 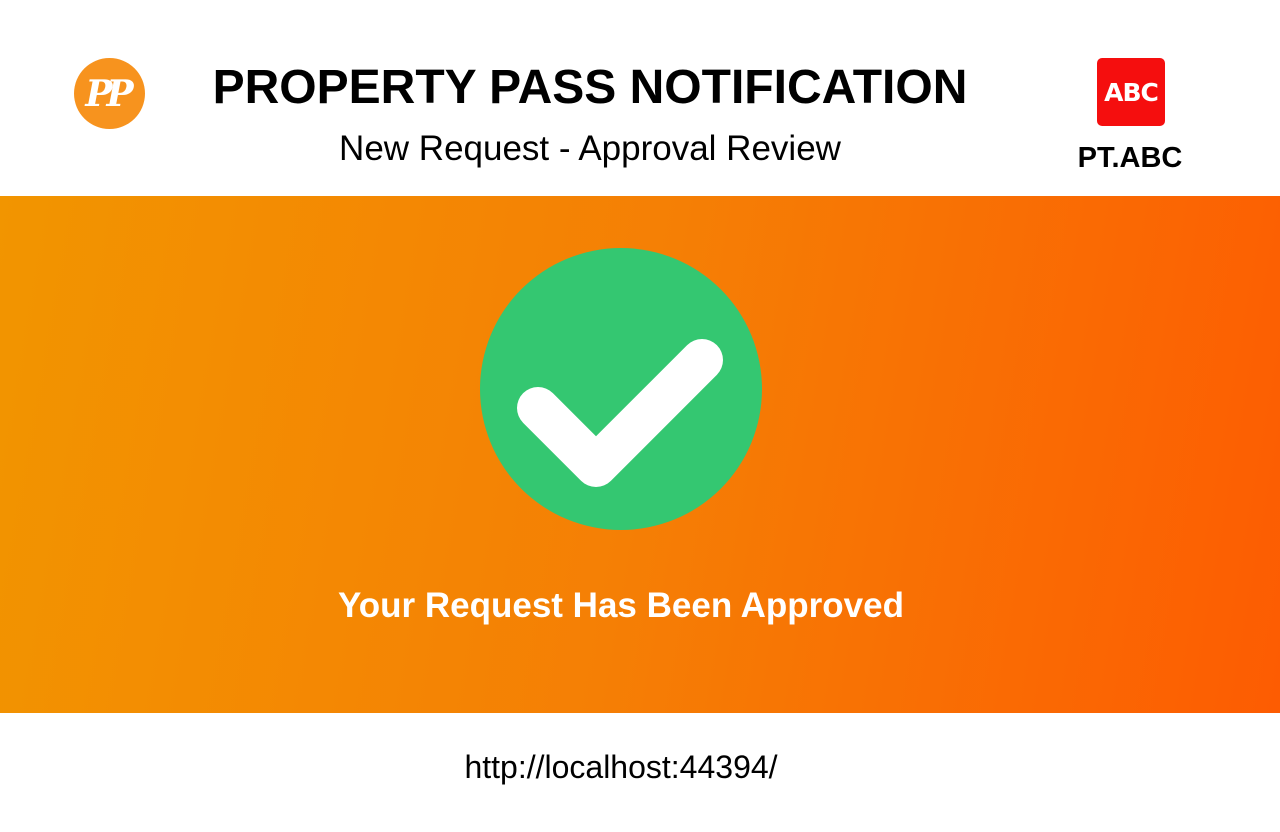 What do you see at coordinates (1130, 158) in the screenshot?
I see `company-name: PT.ABC` at bounding box center [1130, 158].